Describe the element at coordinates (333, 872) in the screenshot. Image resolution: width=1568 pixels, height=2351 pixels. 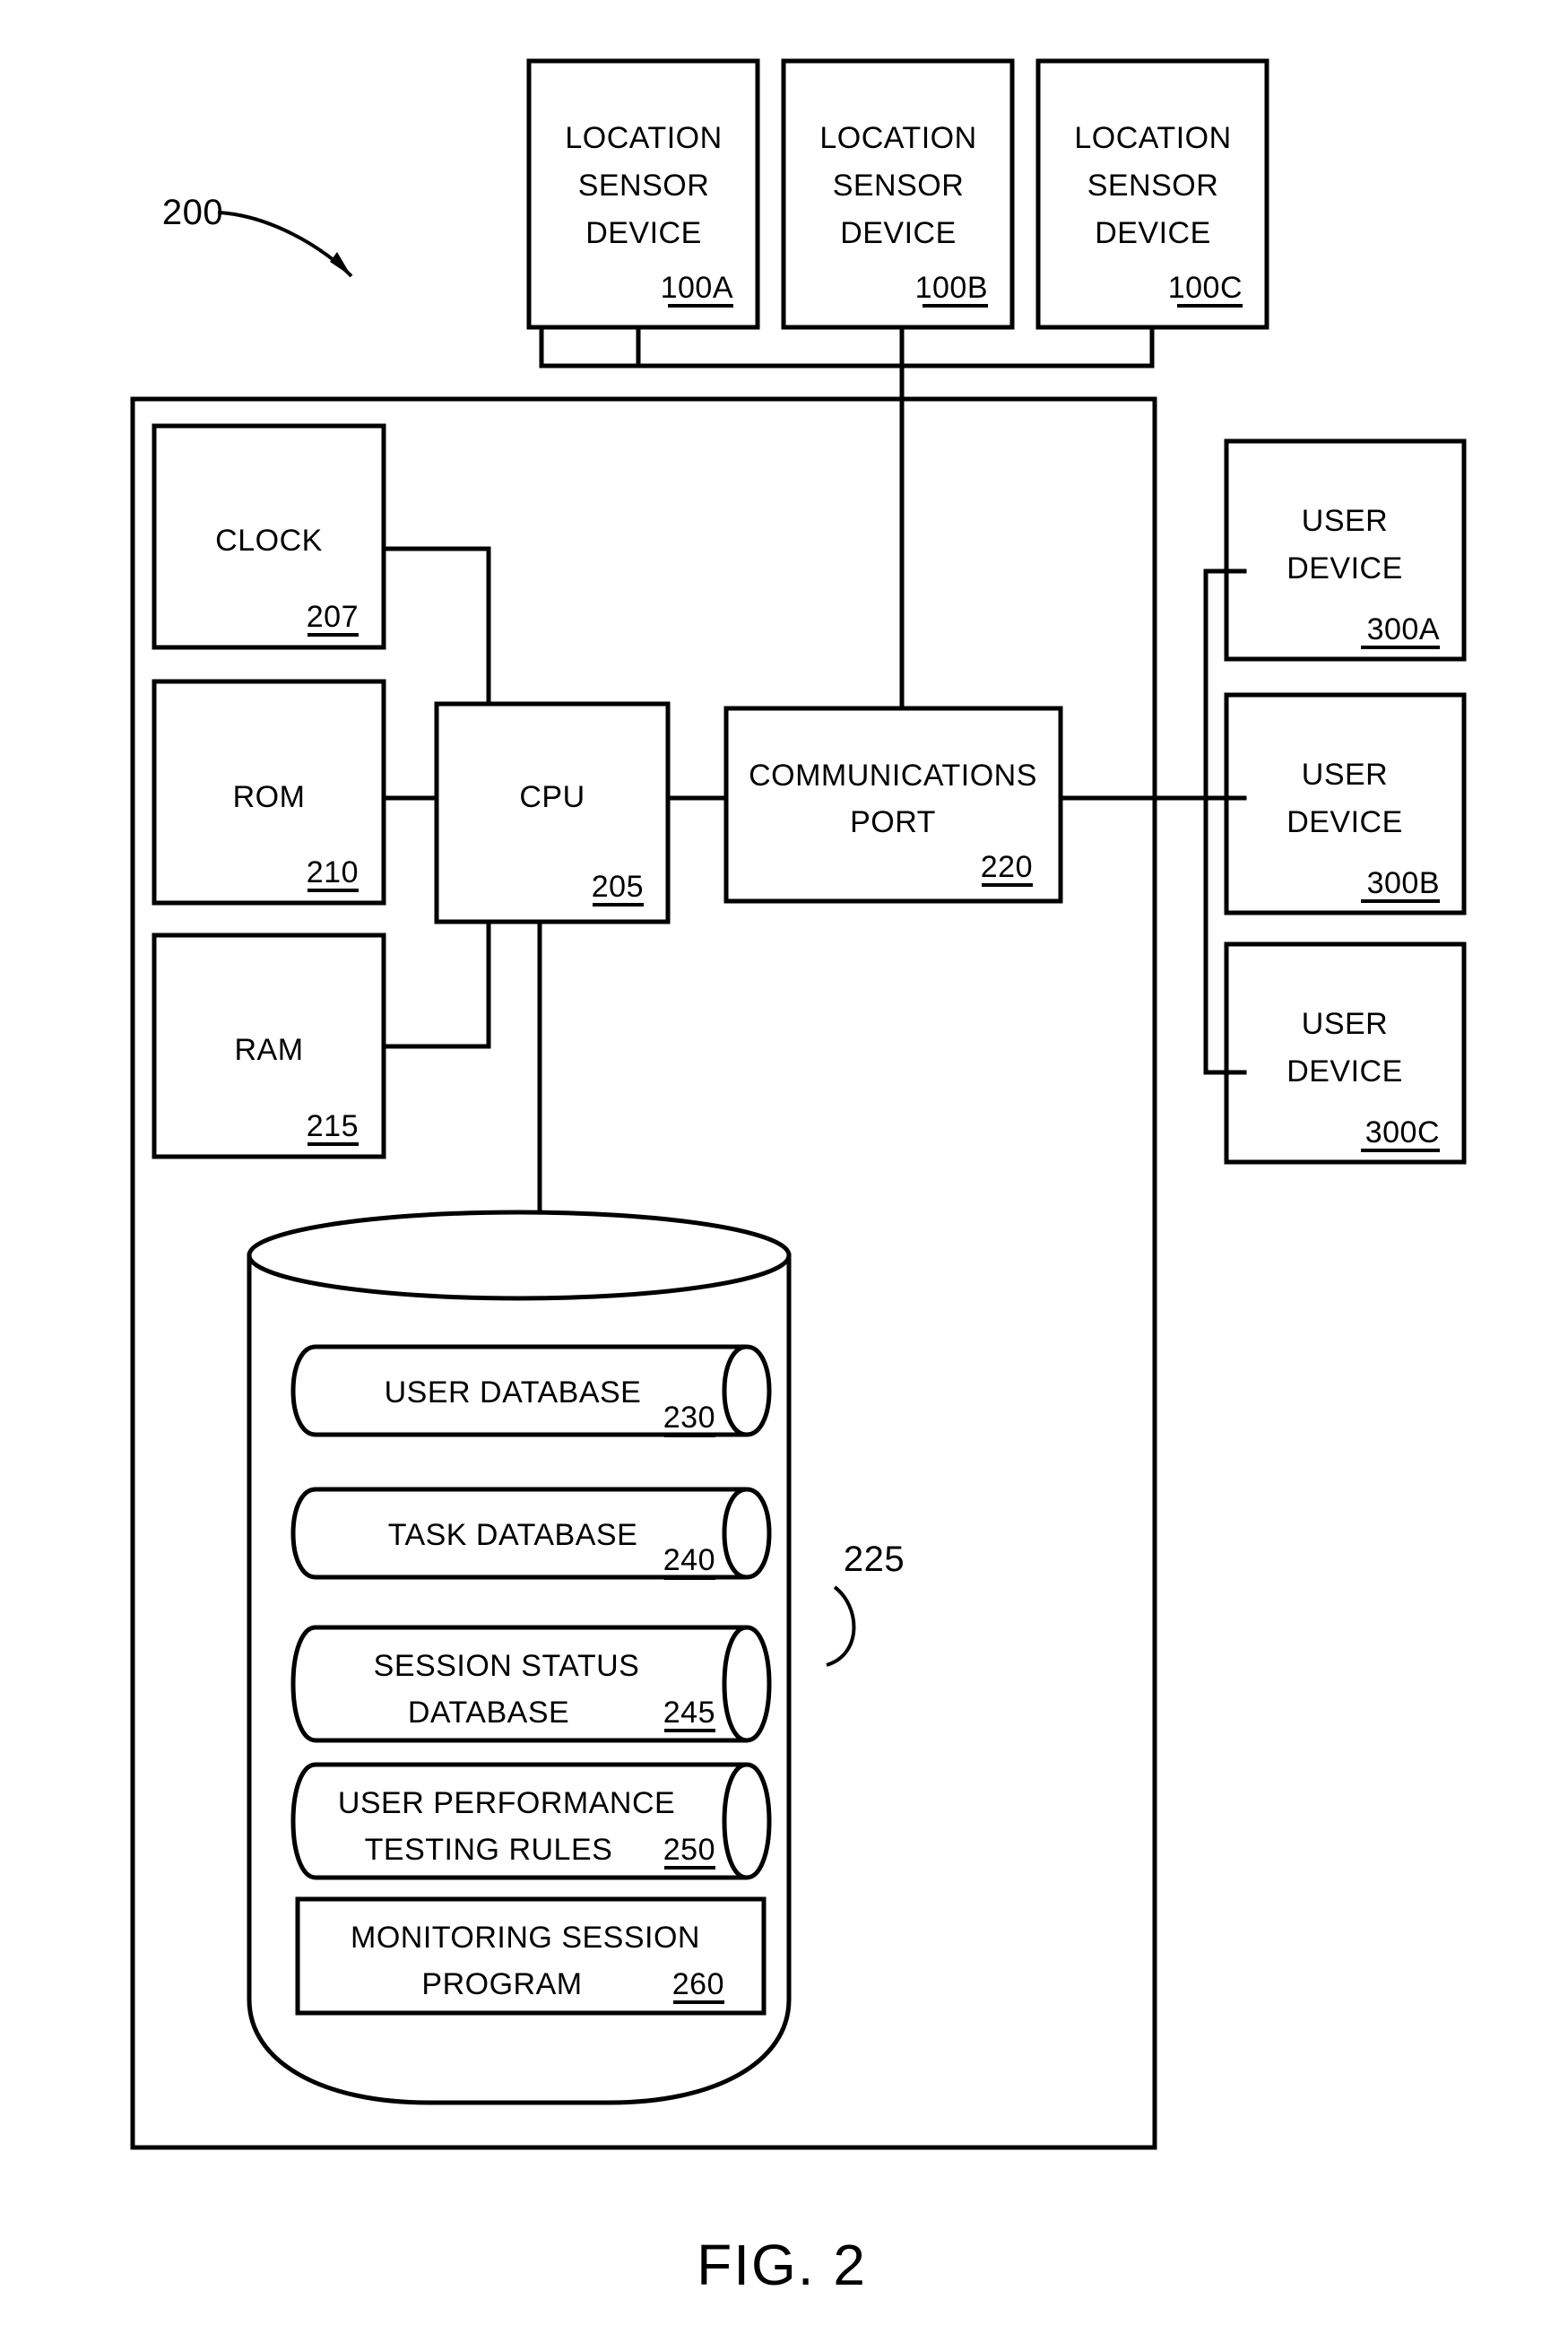
I see `rom-ref: 210` at that location.